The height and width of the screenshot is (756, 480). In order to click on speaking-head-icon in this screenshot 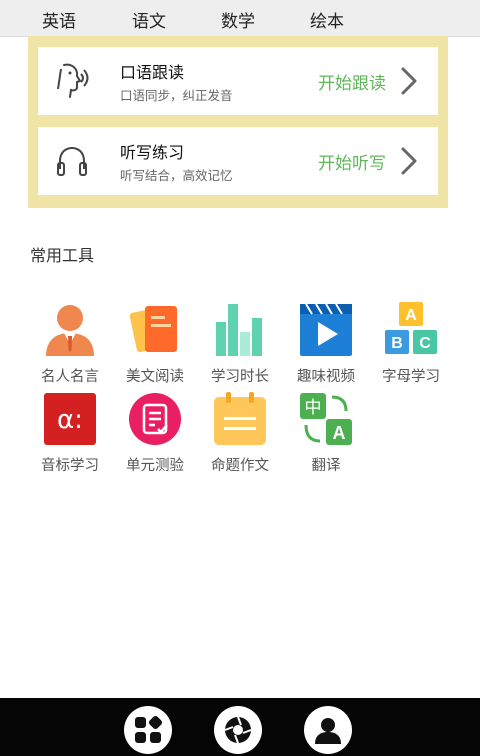, I will do `click(73, 80)`.